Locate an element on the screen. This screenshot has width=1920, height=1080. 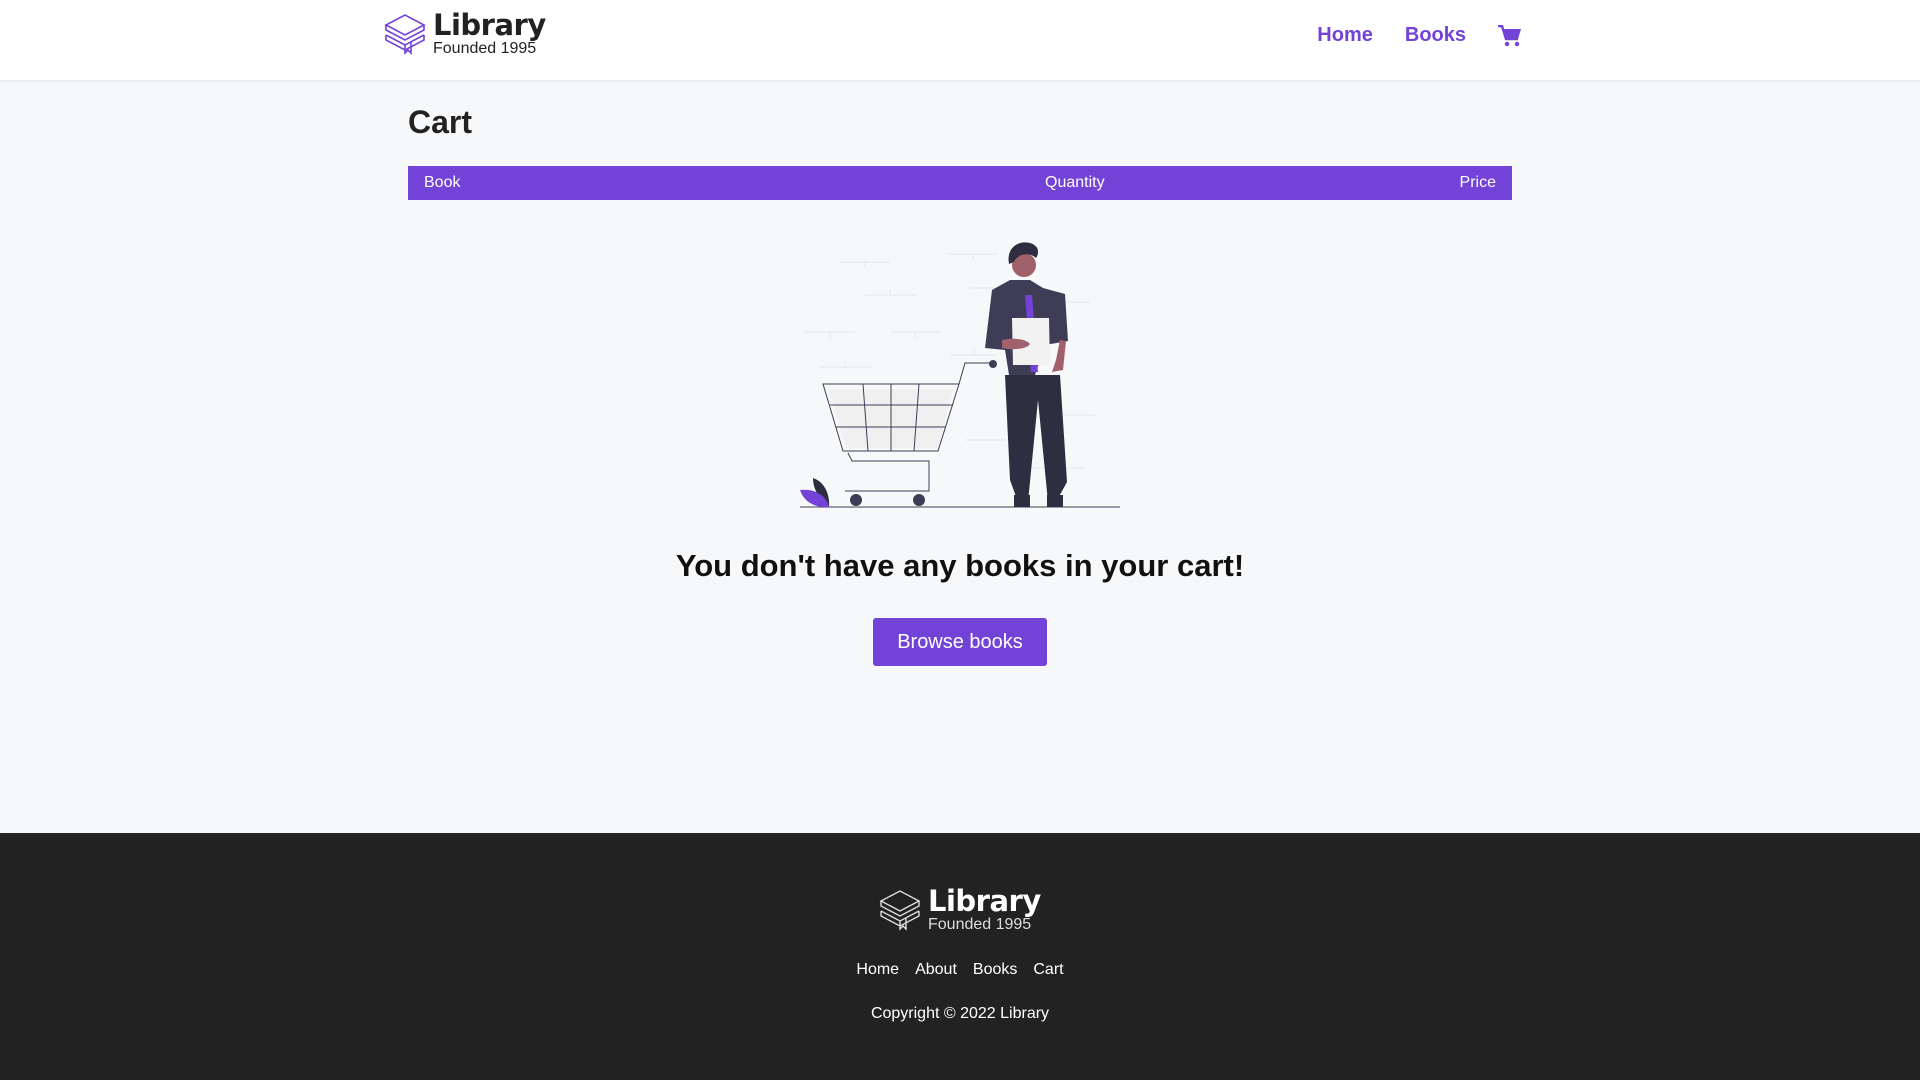
column-quantity: Quantity is located at coordinates (1075, 182).